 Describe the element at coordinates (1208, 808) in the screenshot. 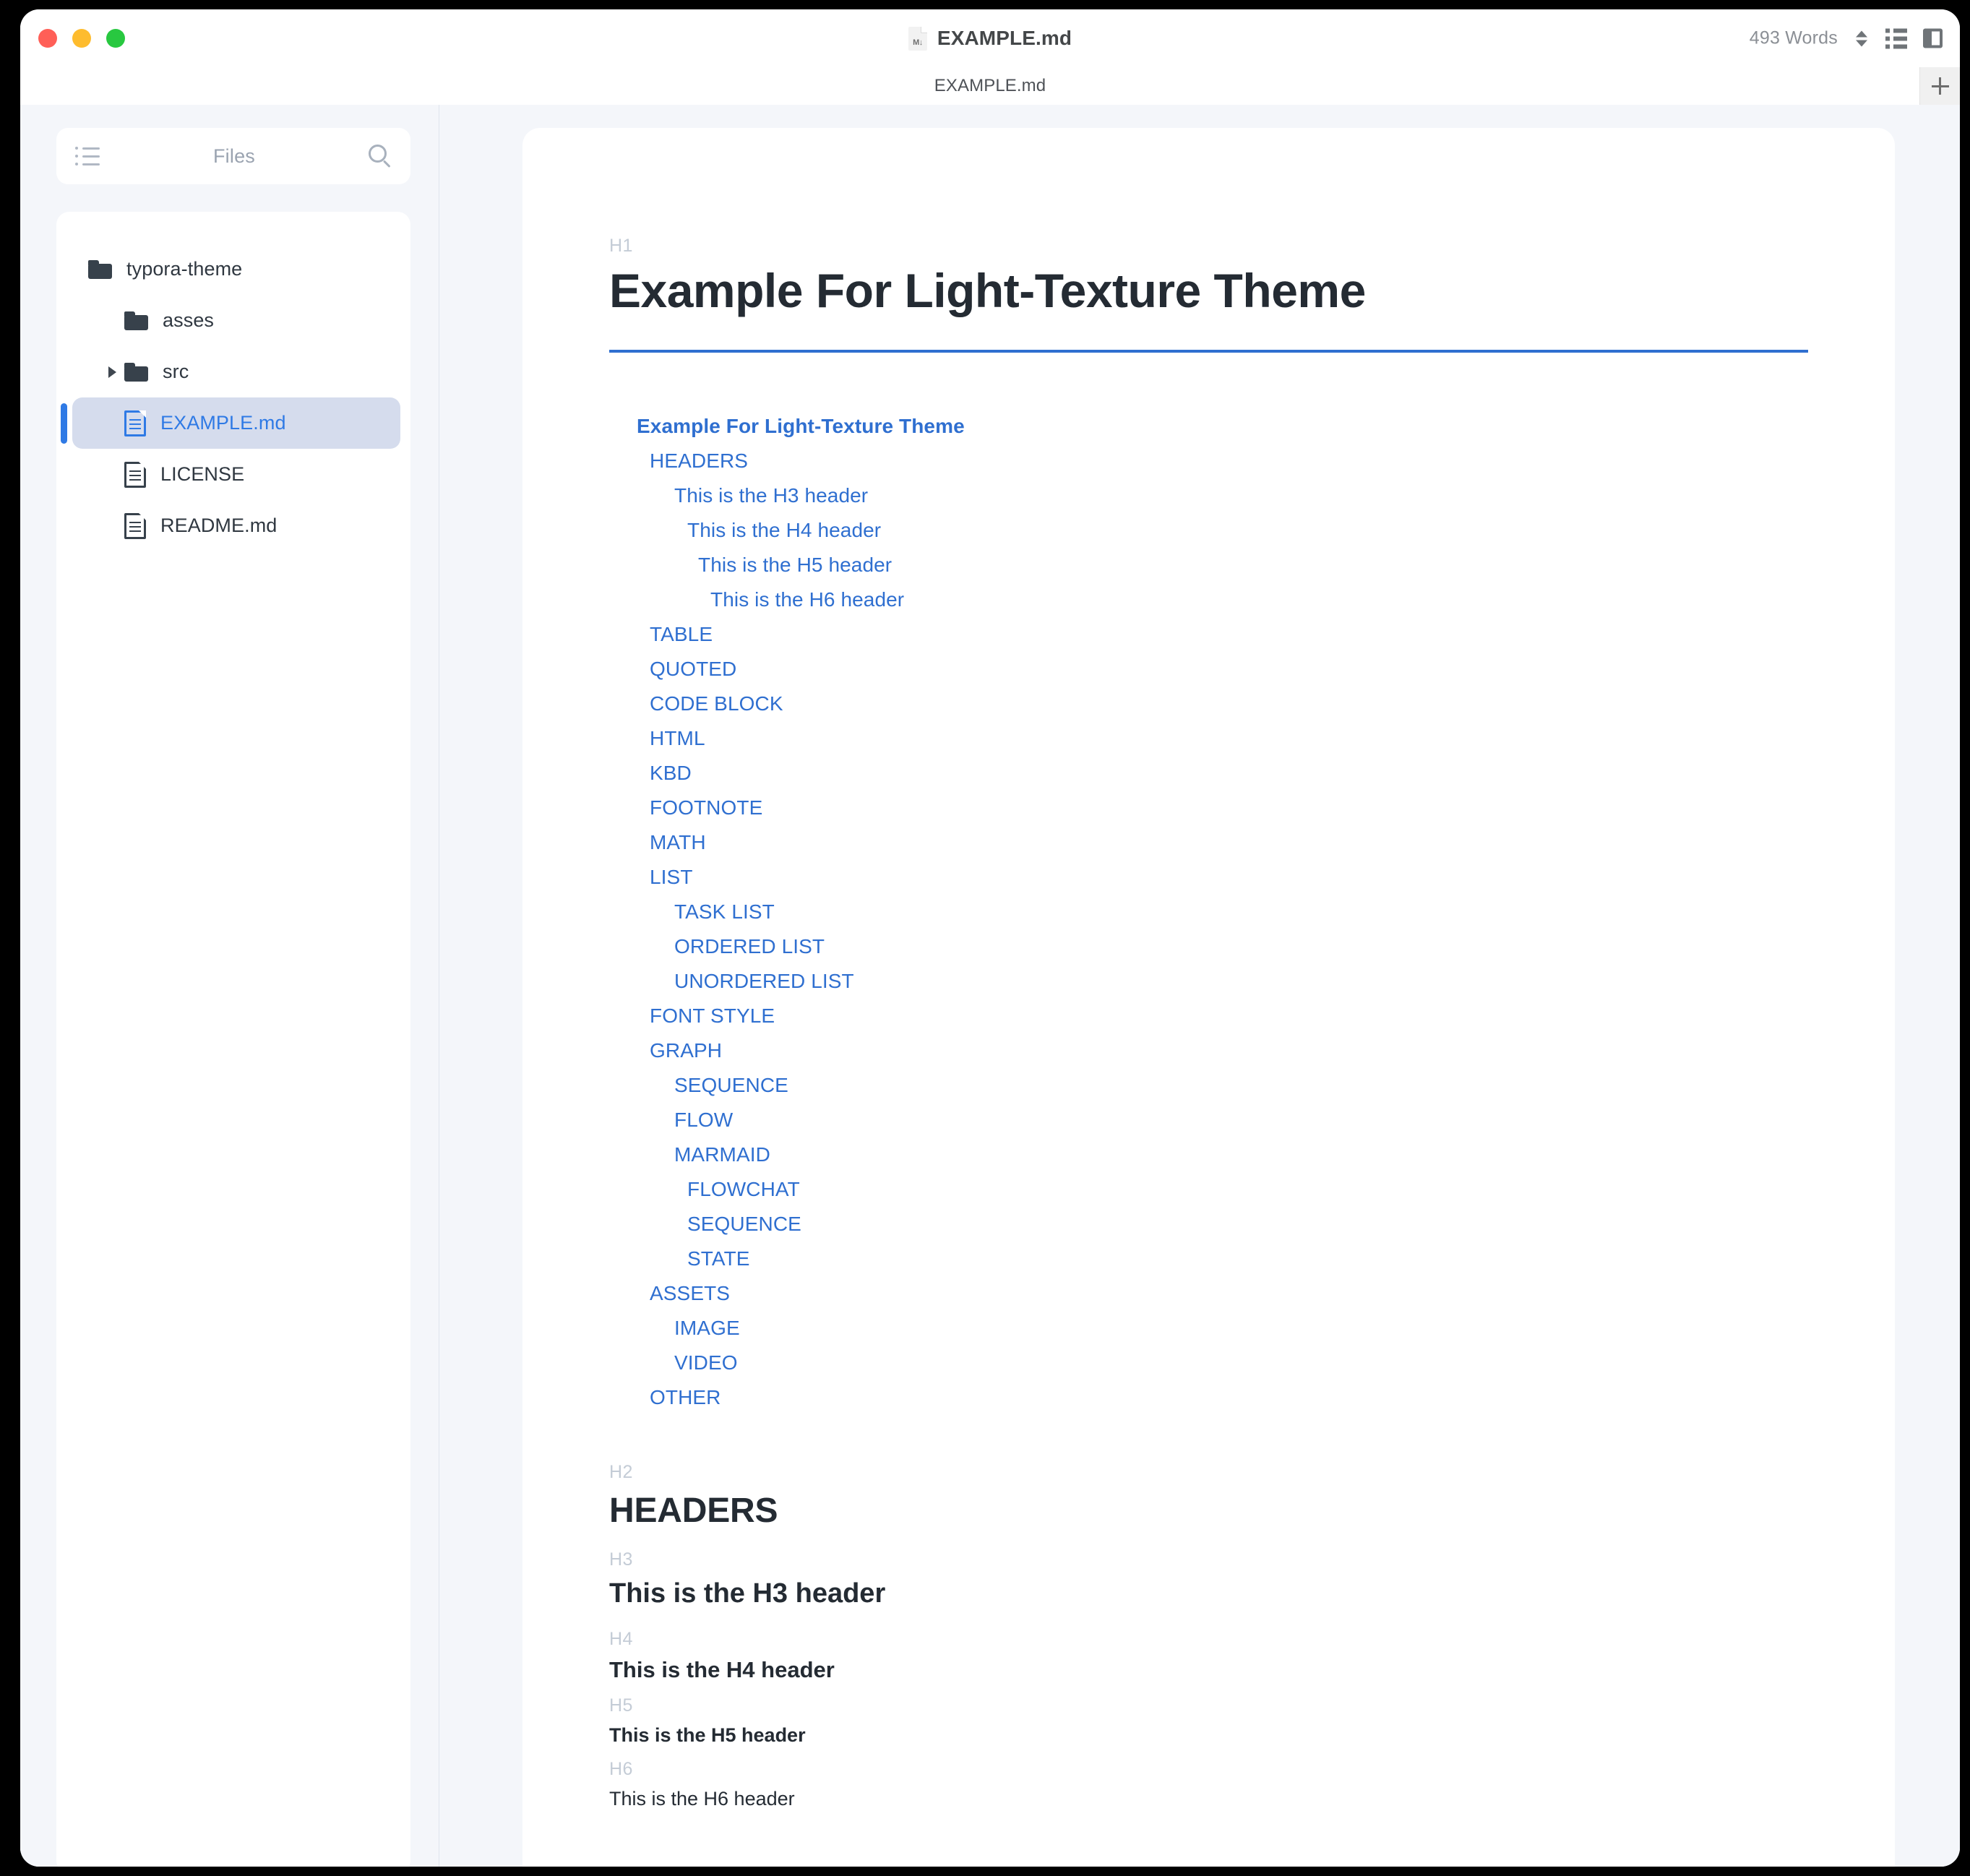

I see `toc-link: FOOTNOTE` at that location.